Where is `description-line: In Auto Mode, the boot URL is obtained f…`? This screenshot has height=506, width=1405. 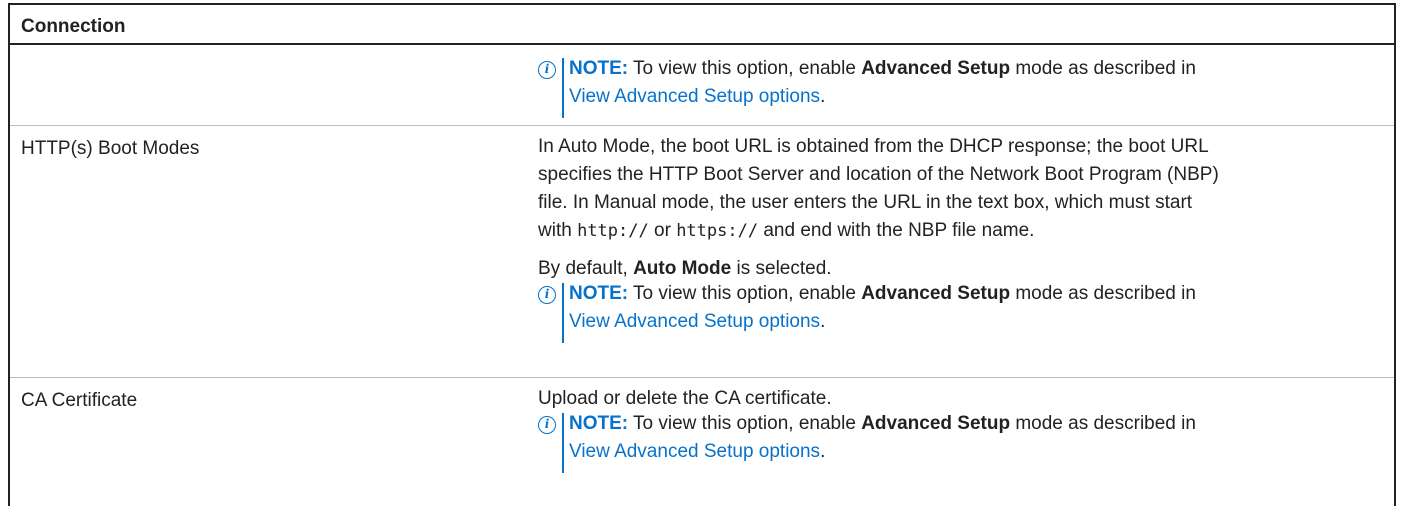
description-line: In Auto Mode, the boot URL is obtained f… is located at coordinates (873, 146).